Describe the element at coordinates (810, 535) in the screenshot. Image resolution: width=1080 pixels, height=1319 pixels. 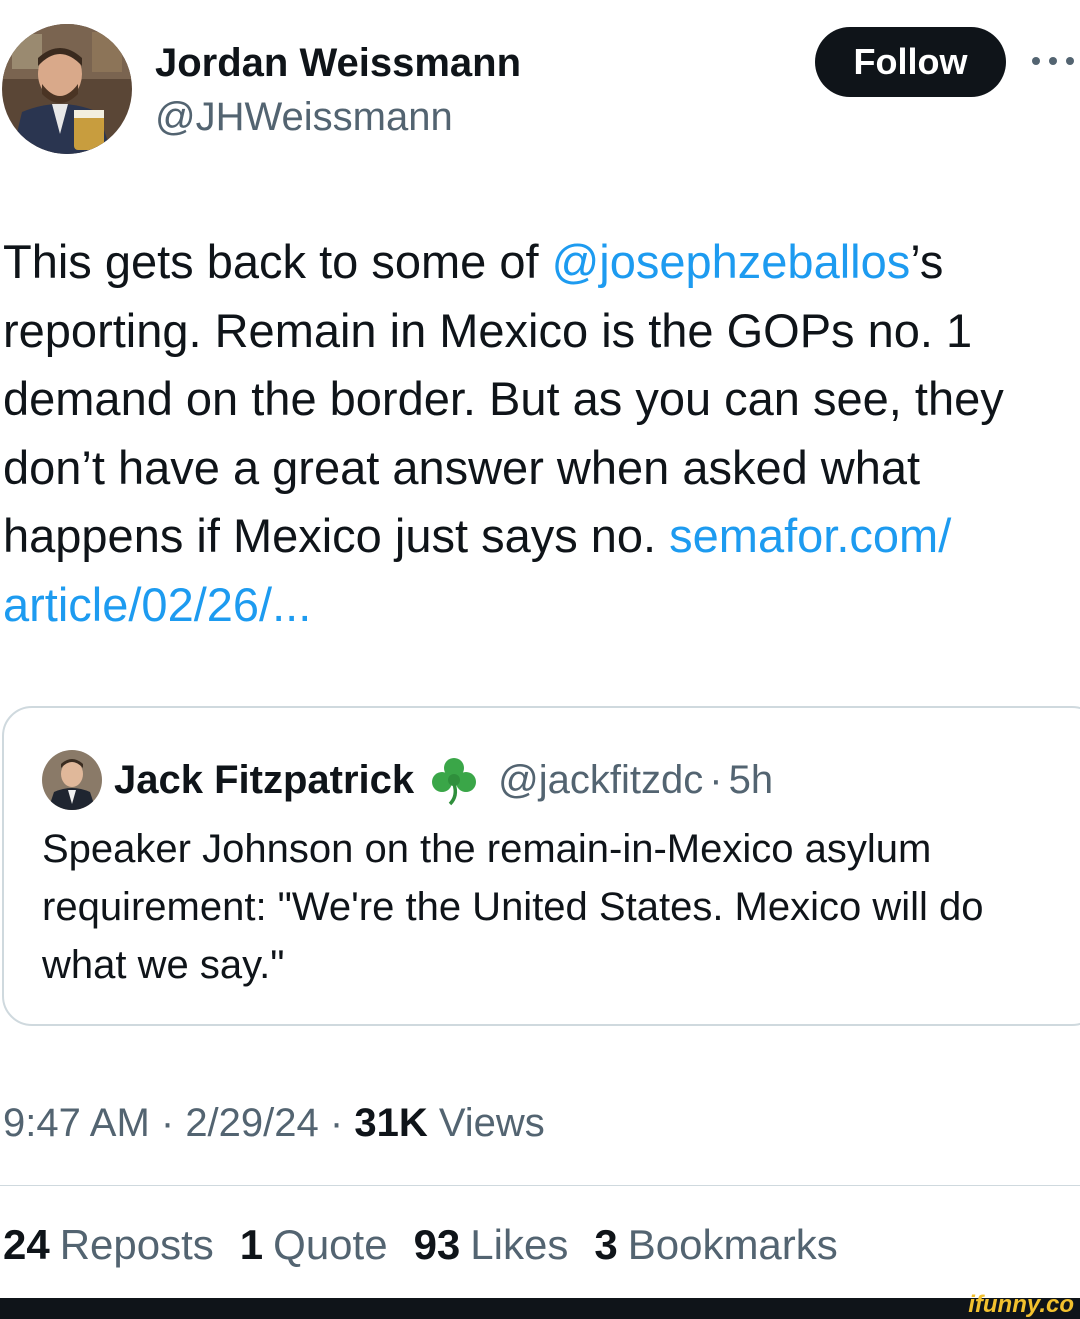
I see `article-link: semafor.com/` at that location.